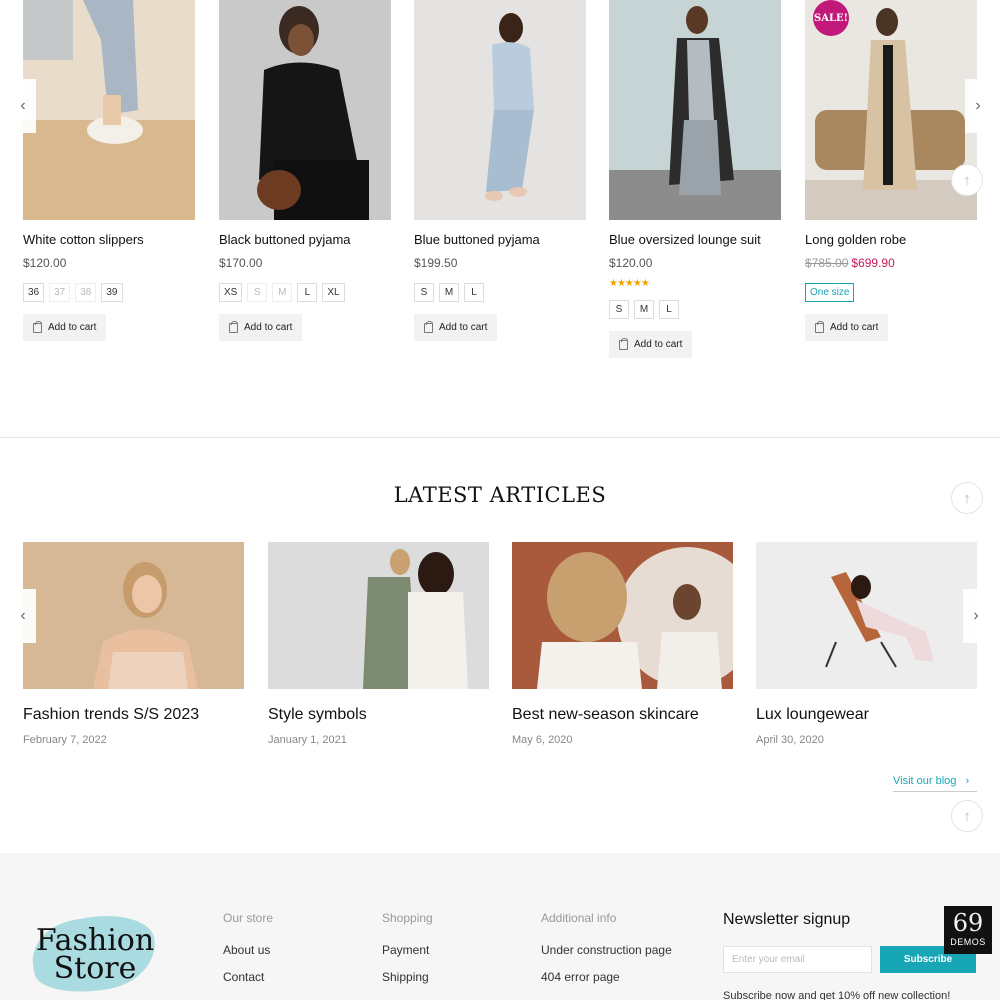  I want to click on product-image: SALE!, so click(891, 110).